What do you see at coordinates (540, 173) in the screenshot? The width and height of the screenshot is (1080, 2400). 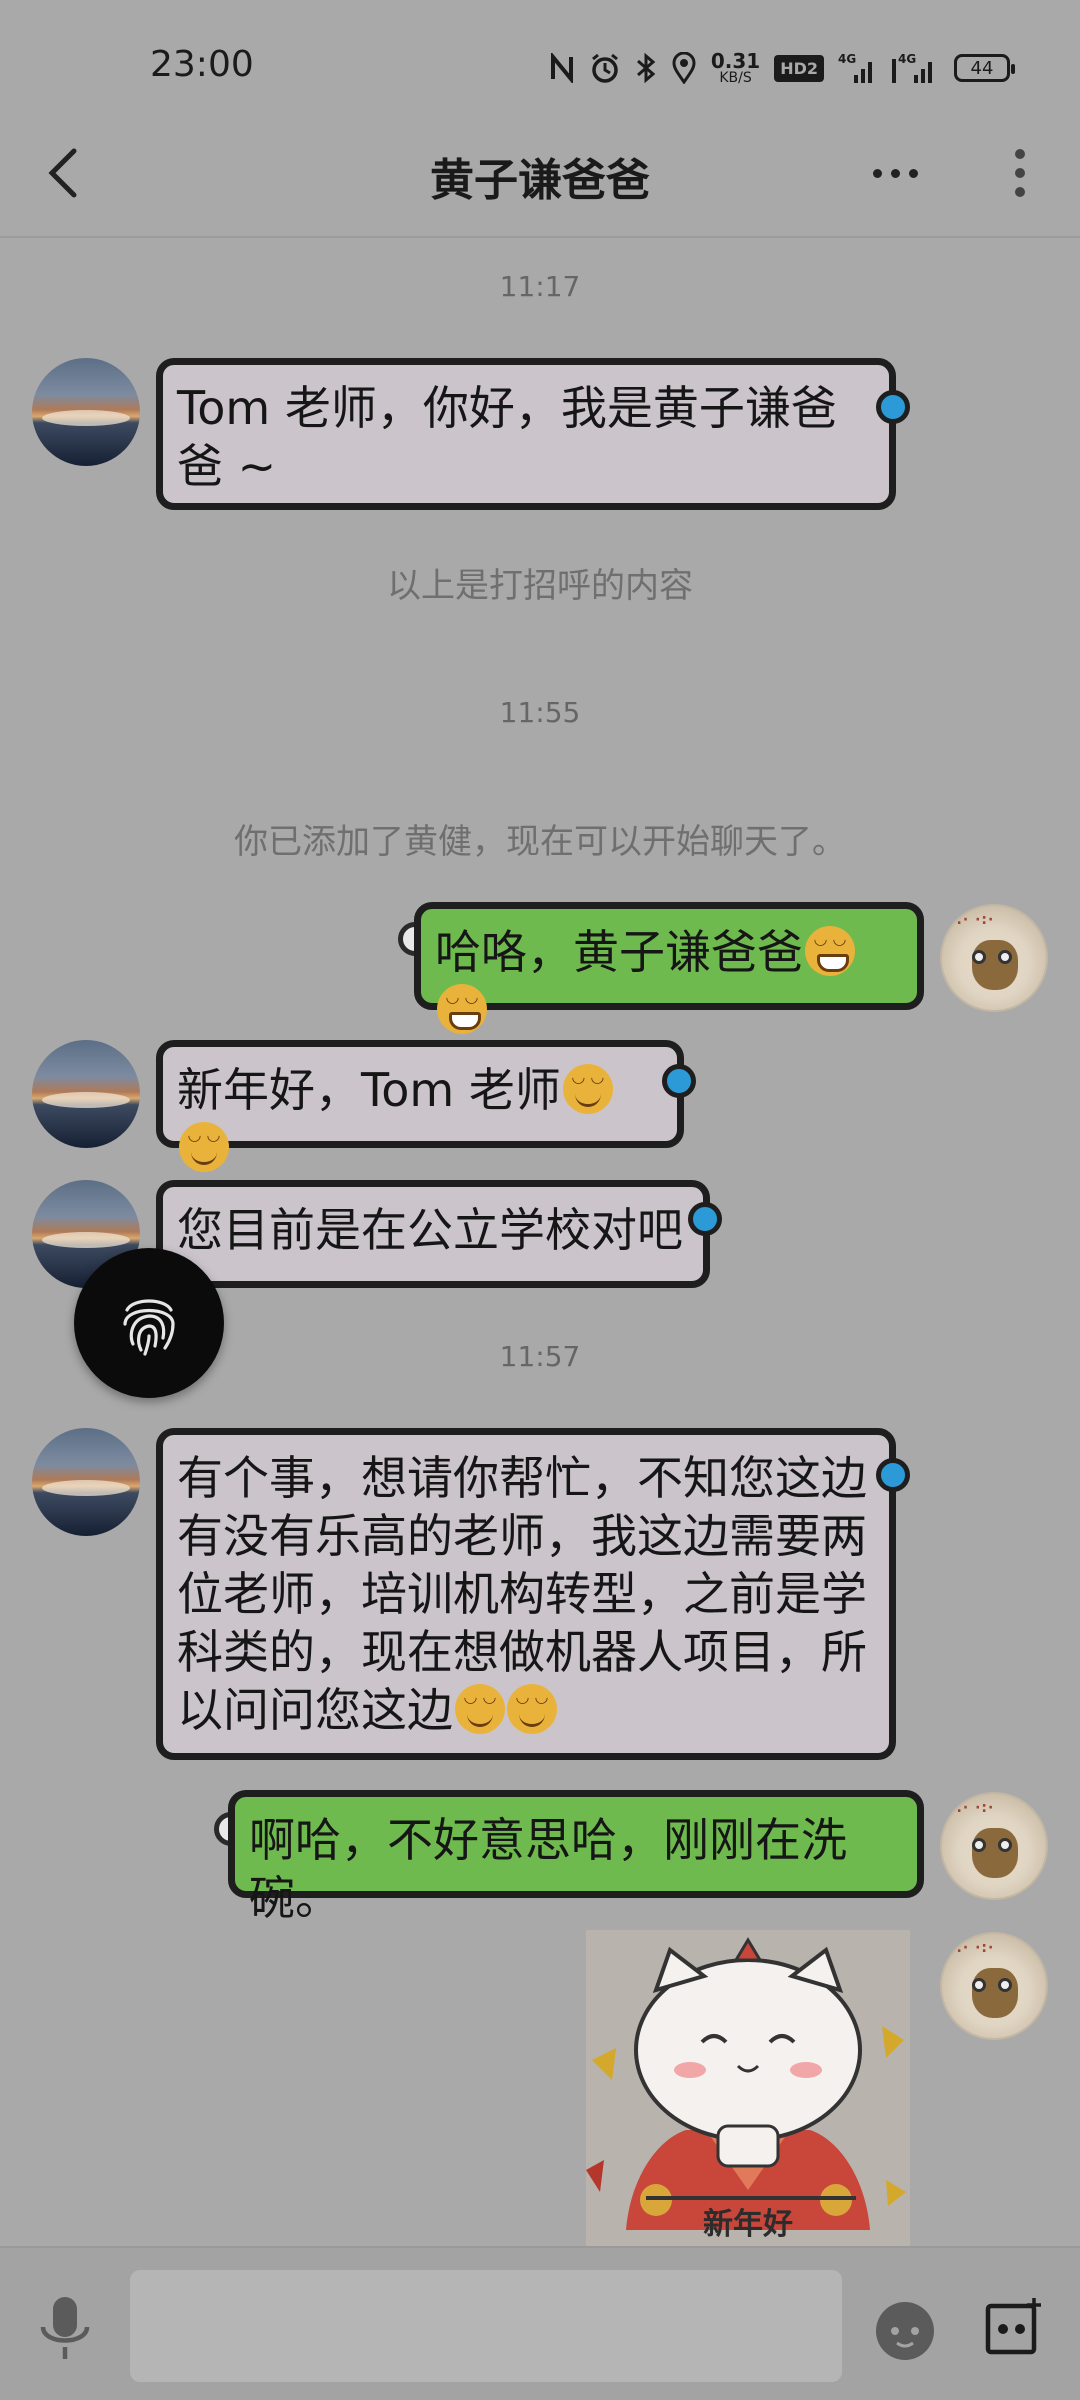 I see `chat-header: 黄子谦爸爸` at bounding box center [540, 173].